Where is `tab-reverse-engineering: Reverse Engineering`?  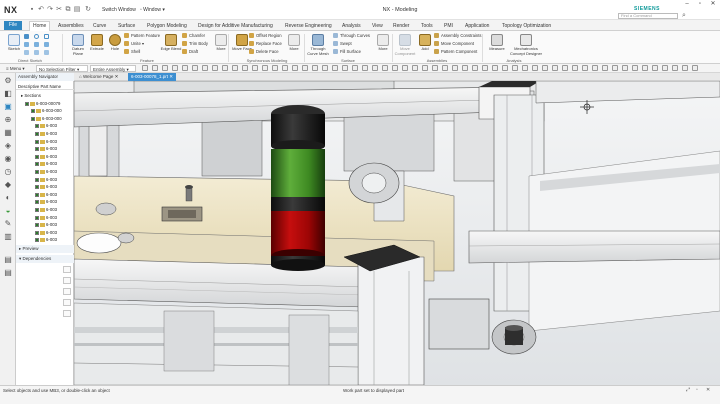
tab-reverse-engineering: Reverse Engineering is located at coordinates (308, 26).